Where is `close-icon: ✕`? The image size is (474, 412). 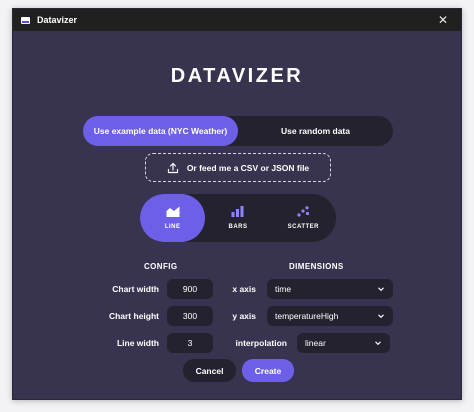
close-icon: ✕ is located at coordinates (443, 20).